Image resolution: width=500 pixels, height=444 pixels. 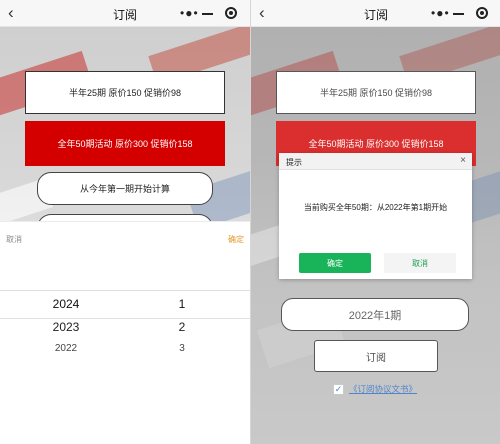 What do you see at coordinates (420, 263) in the screenshot?
I see `dialog-cancel-button: 取消` at bounding box center [420, 263].